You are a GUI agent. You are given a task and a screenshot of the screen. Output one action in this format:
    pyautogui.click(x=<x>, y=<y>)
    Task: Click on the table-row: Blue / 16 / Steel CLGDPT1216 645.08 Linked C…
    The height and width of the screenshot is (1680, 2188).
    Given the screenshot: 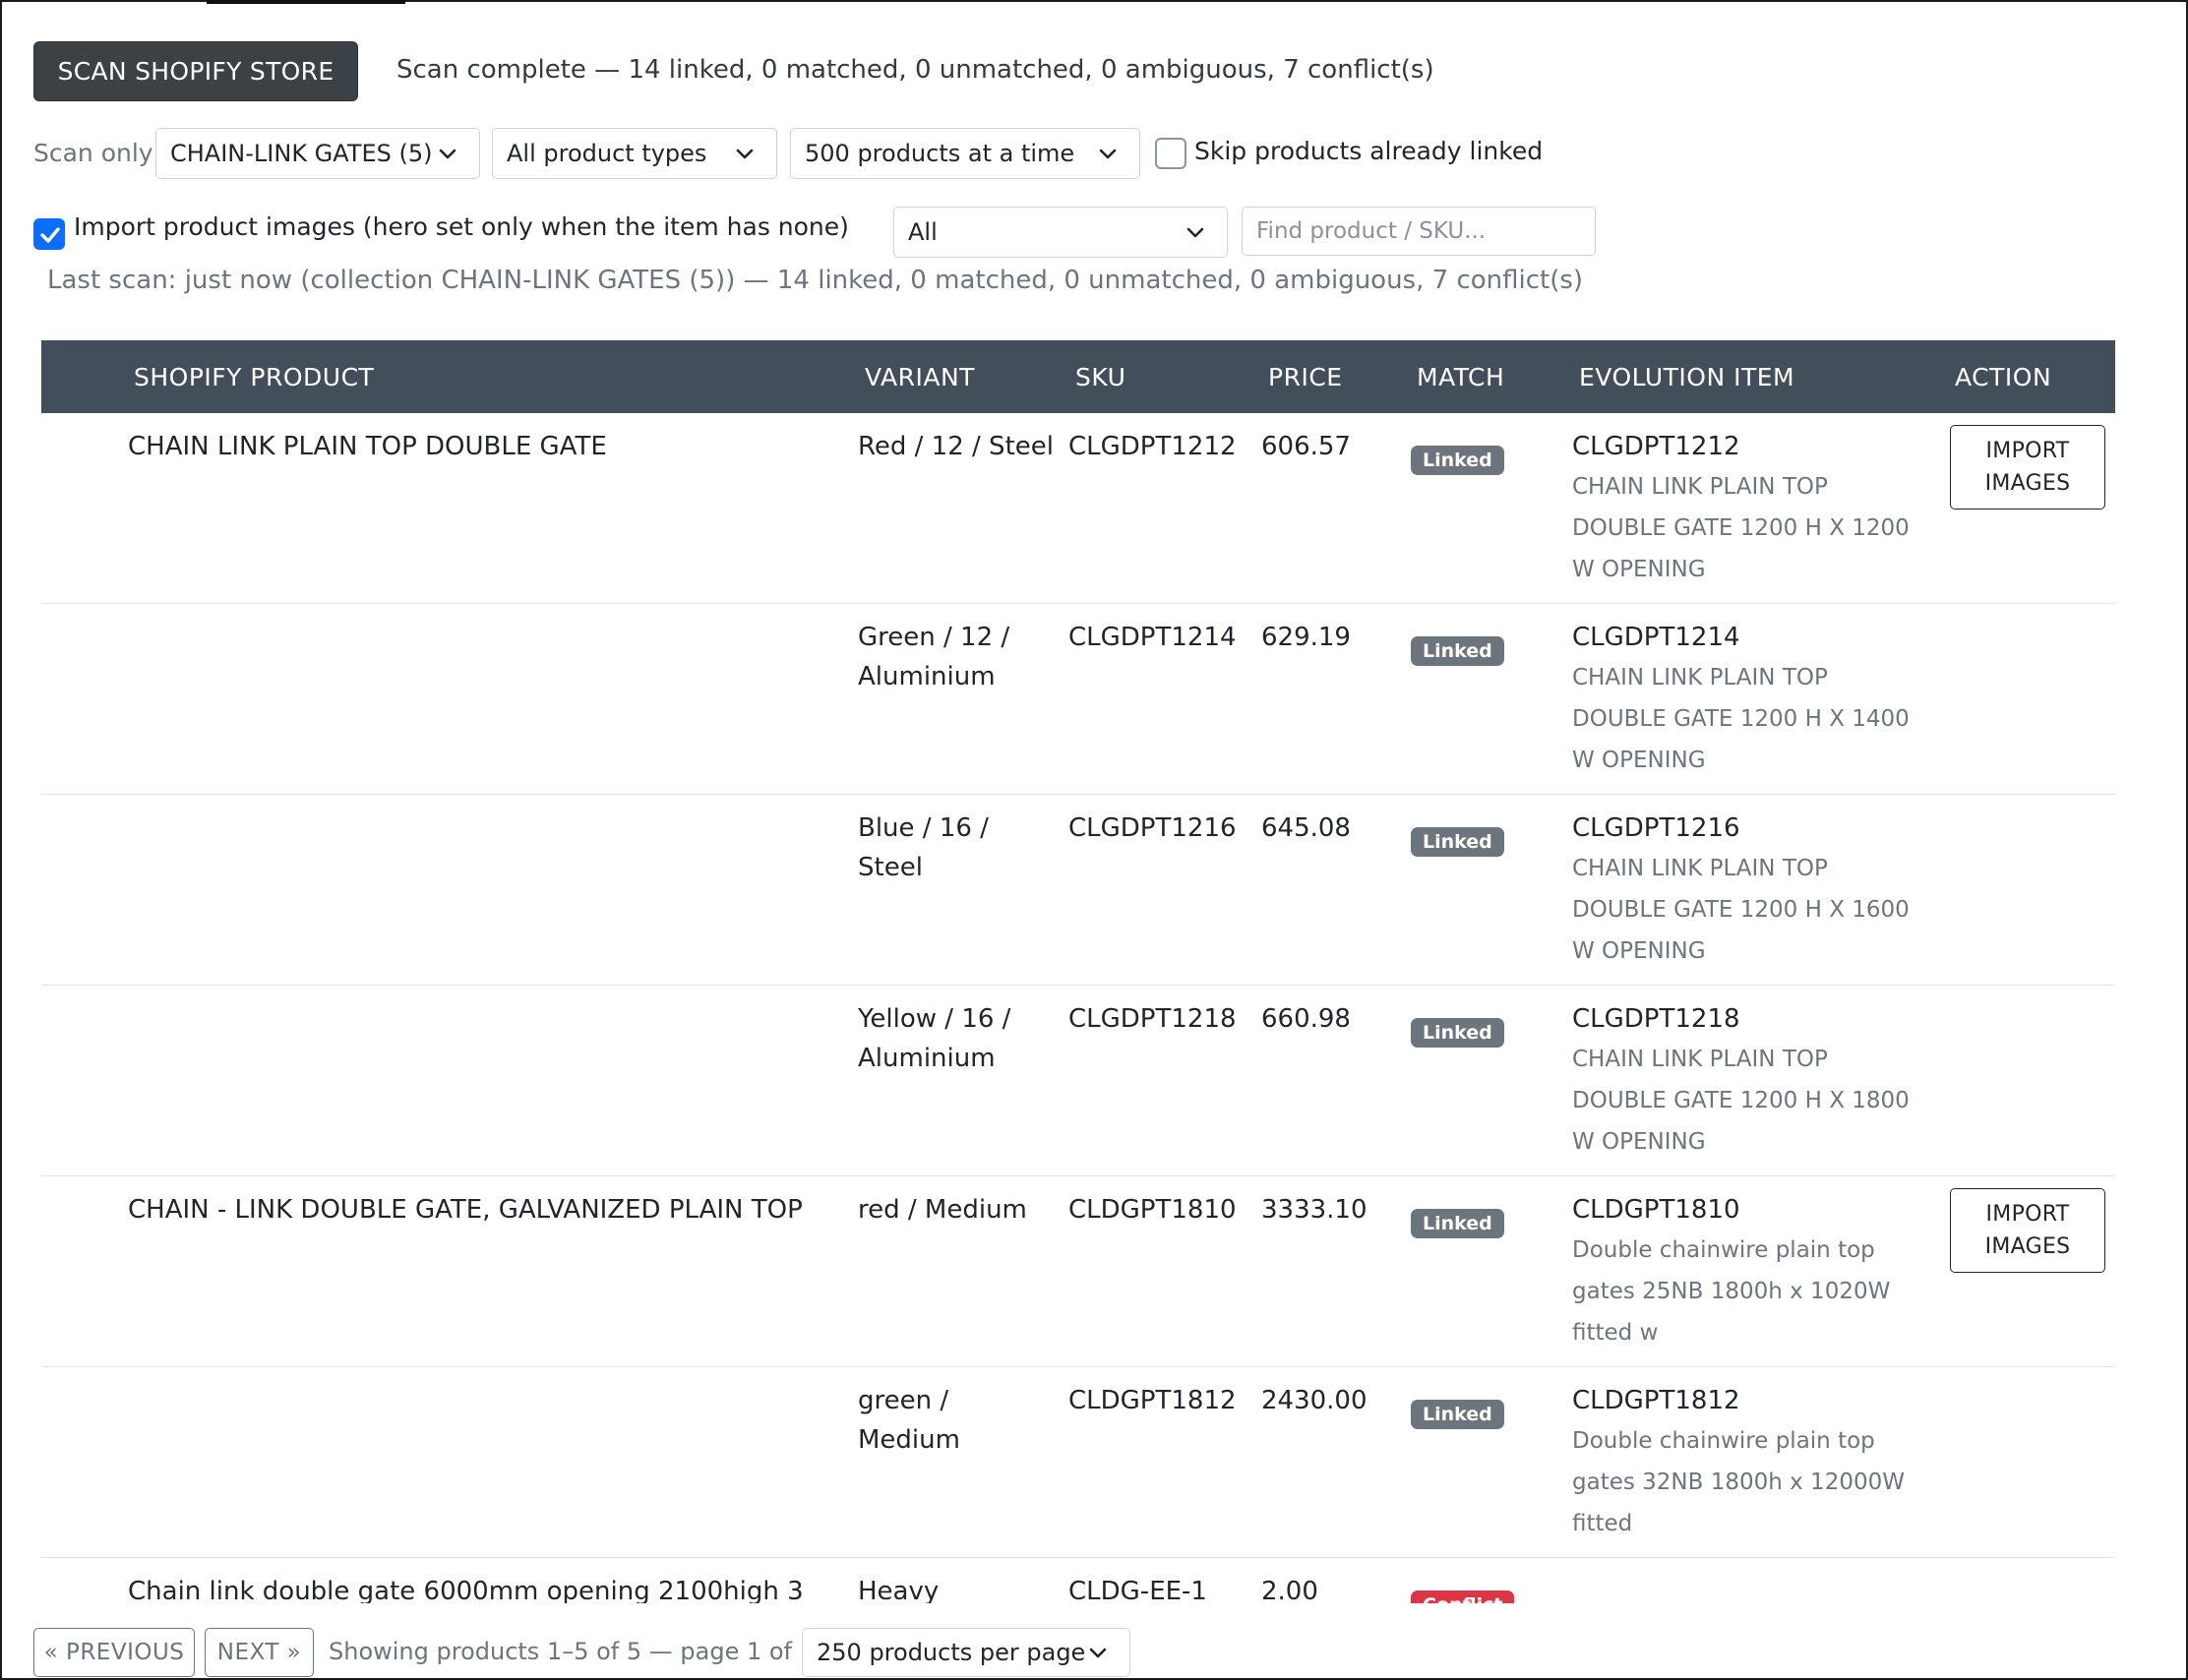 What is the action you would take?
    pyautogui.click(x=1078, y=890)
    